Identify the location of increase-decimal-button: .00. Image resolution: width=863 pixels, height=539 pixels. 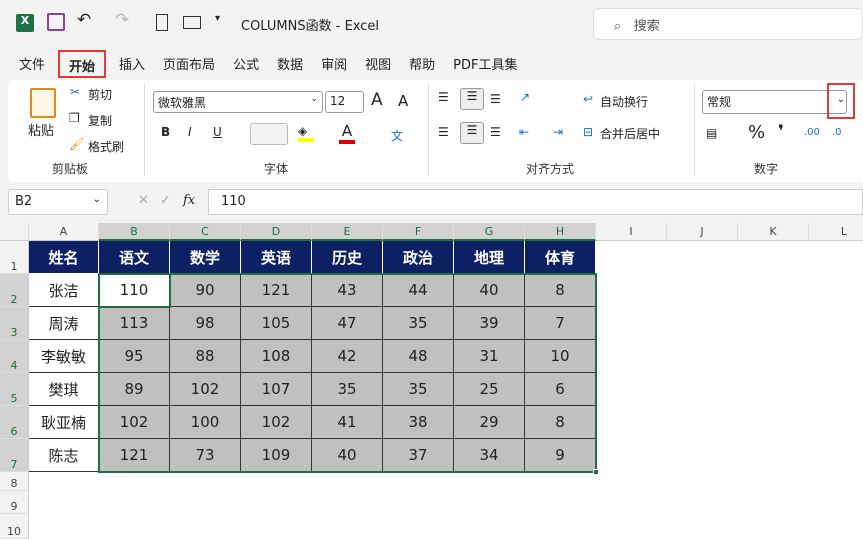
(812, 132).